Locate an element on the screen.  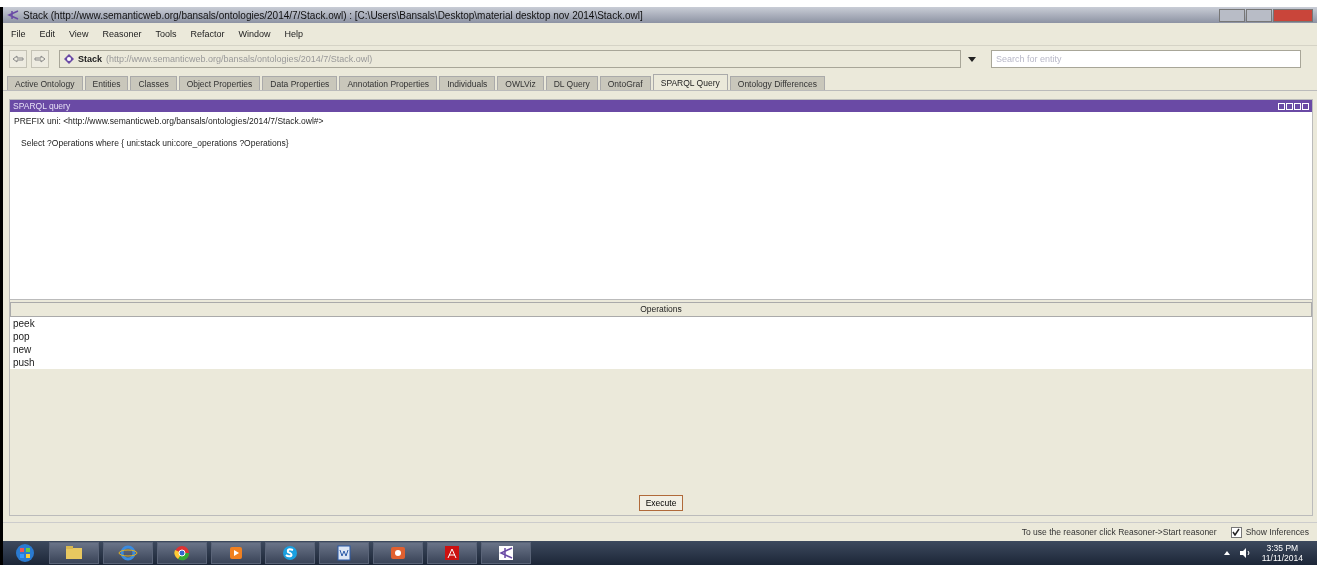
menu-item: Edit is located at coordinates (47, 34).